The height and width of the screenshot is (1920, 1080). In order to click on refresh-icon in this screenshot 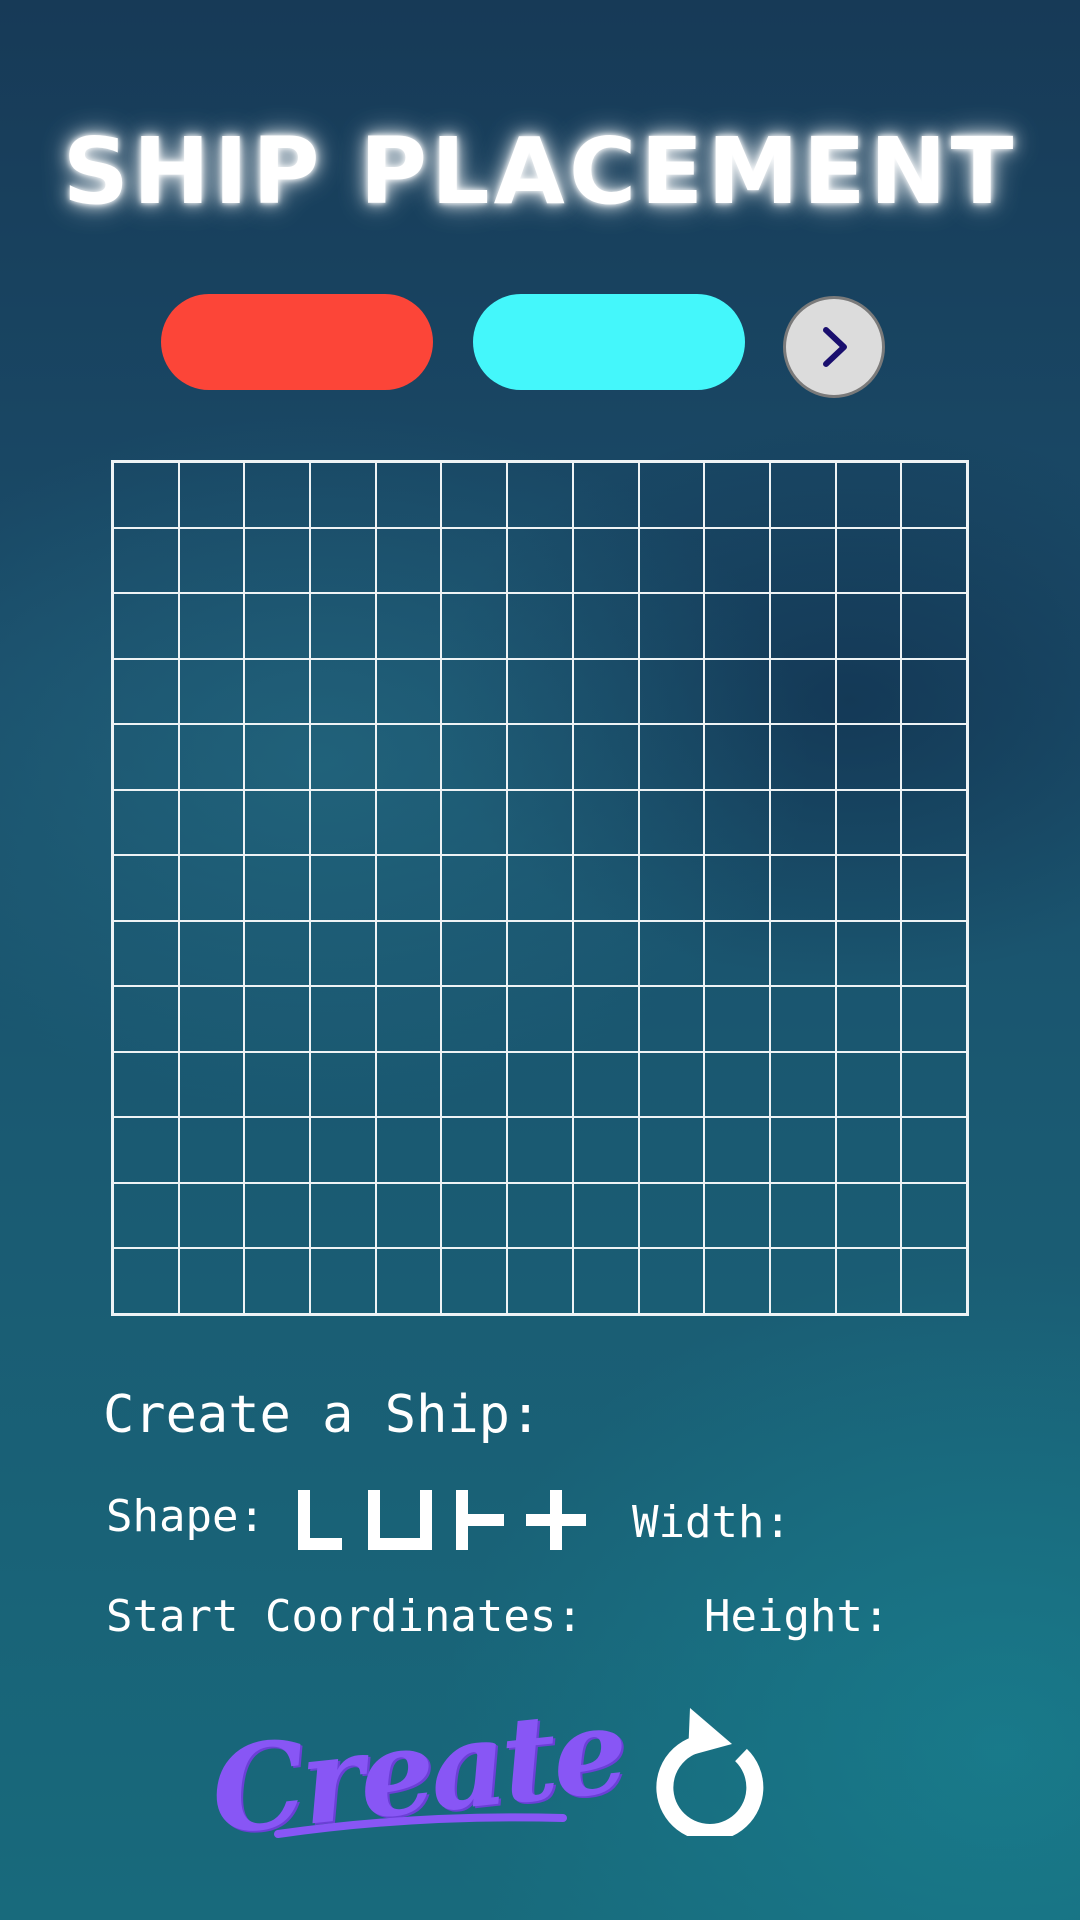, I will do `click(706, 1768)`.